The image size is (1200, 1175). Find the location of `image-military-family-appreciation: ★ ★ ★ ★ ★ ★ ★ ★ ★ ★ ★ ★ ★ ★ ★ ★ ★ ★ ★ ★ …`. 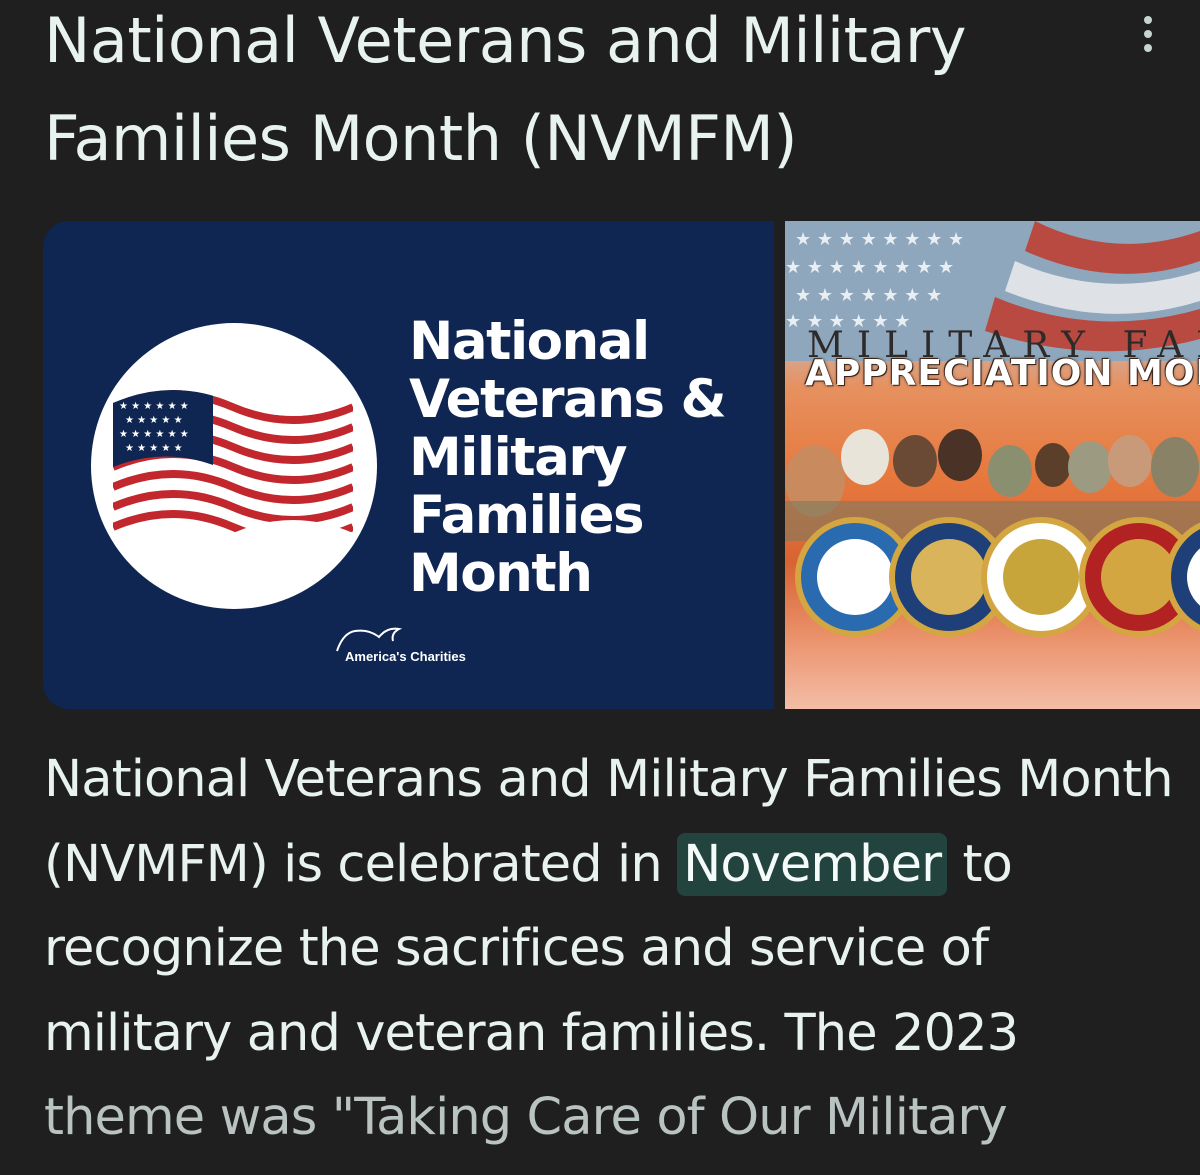

image-military-family-appreciation: ★ ★ ★ ★ ★ ★ ★ ★ ★ ★ ★ ★ ★ ★ ★ ★ ★ ★ ★ ★ … is located at coordinates (992, 465).